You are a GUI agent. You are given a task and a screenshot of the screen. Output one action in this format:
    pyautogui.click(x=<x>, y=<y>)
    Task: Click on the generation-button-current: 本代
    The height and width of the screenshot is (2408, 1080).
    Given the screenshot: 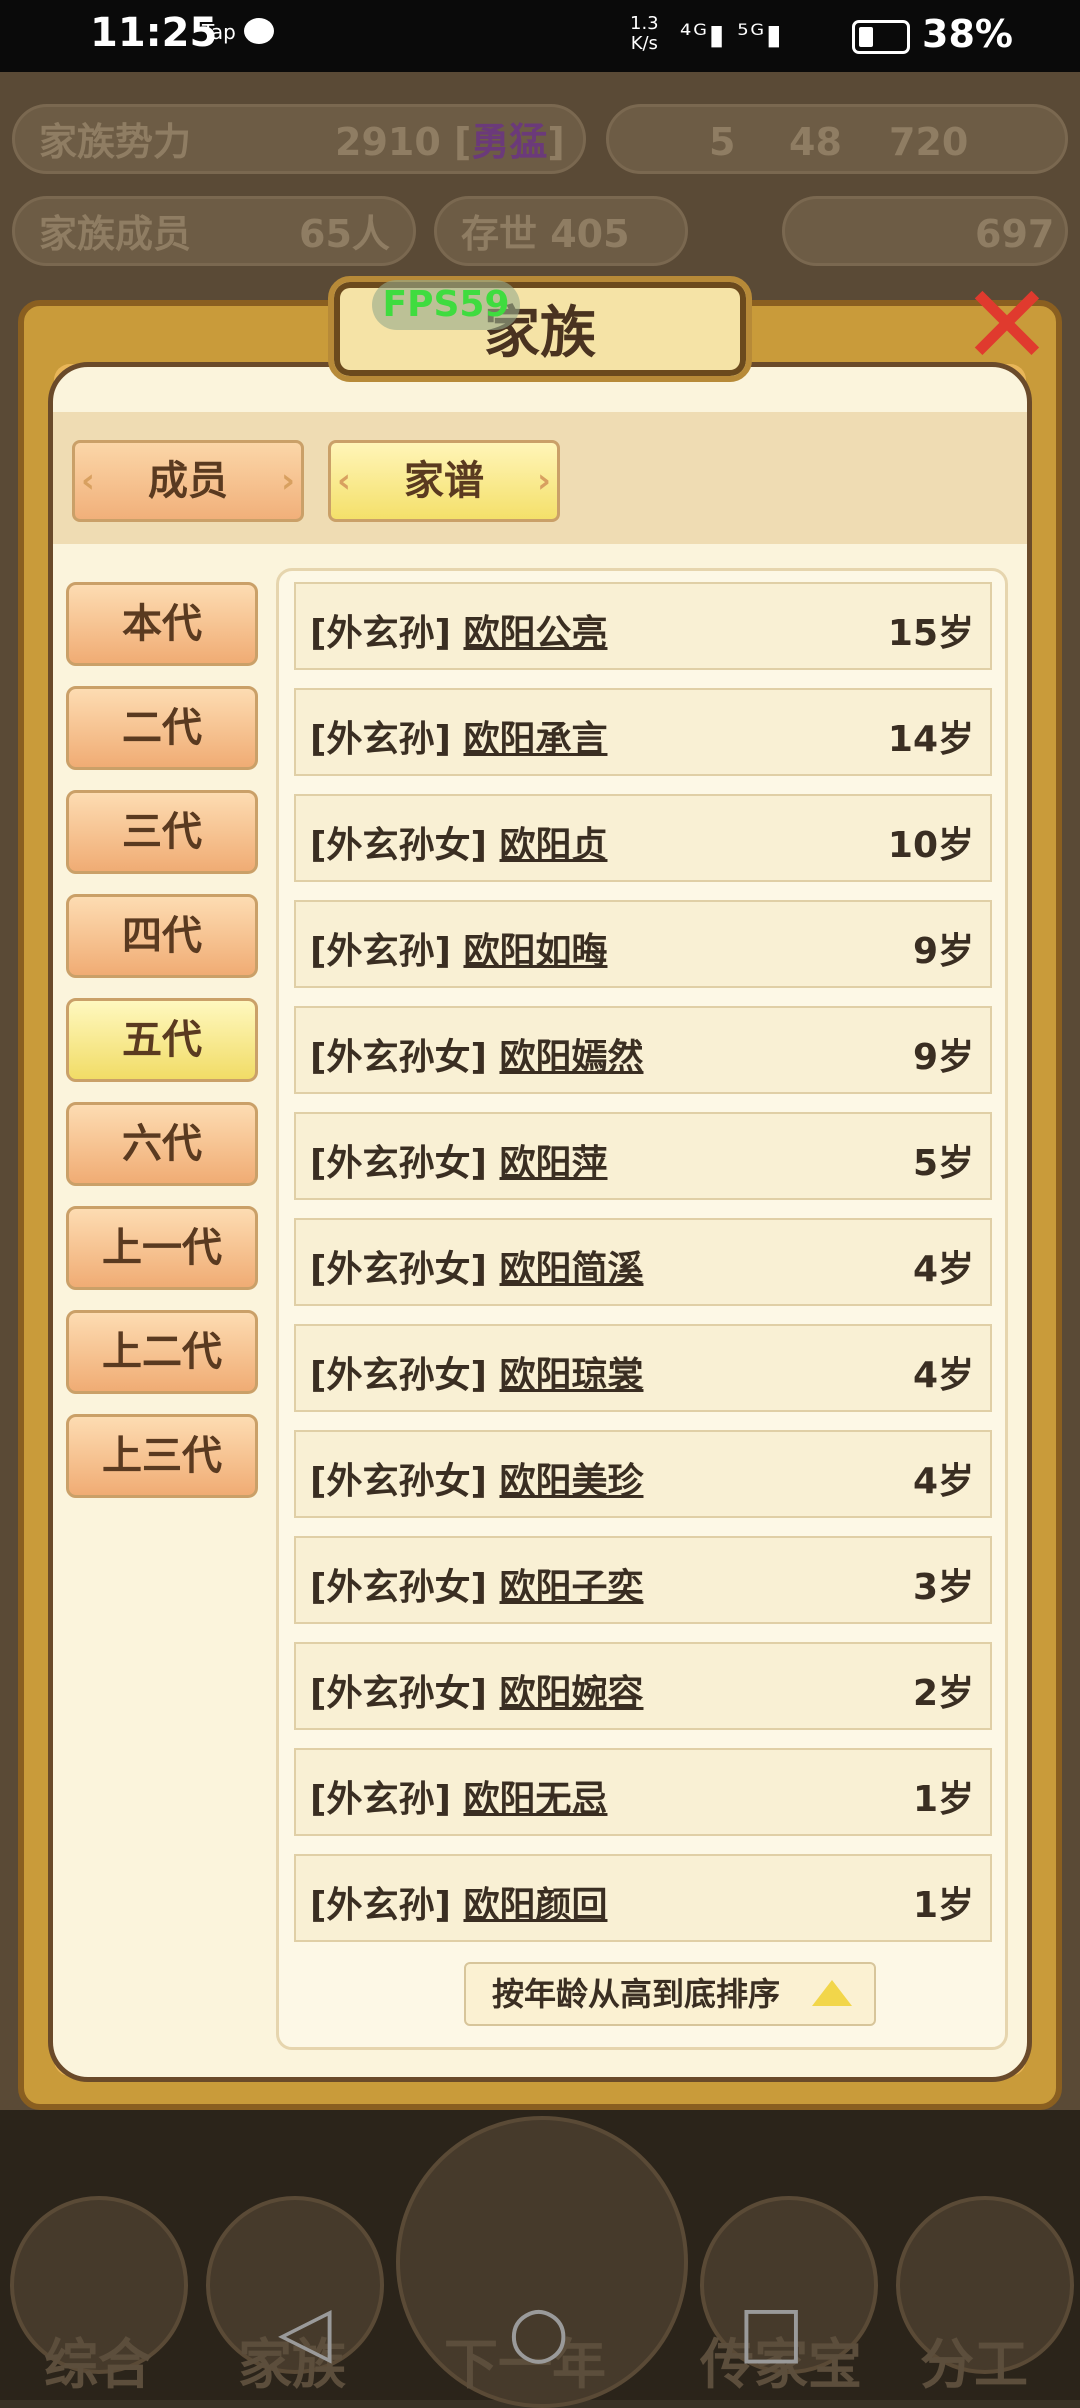 What is the action you would take?
    pyautogui.click(x=162, y=624)
    